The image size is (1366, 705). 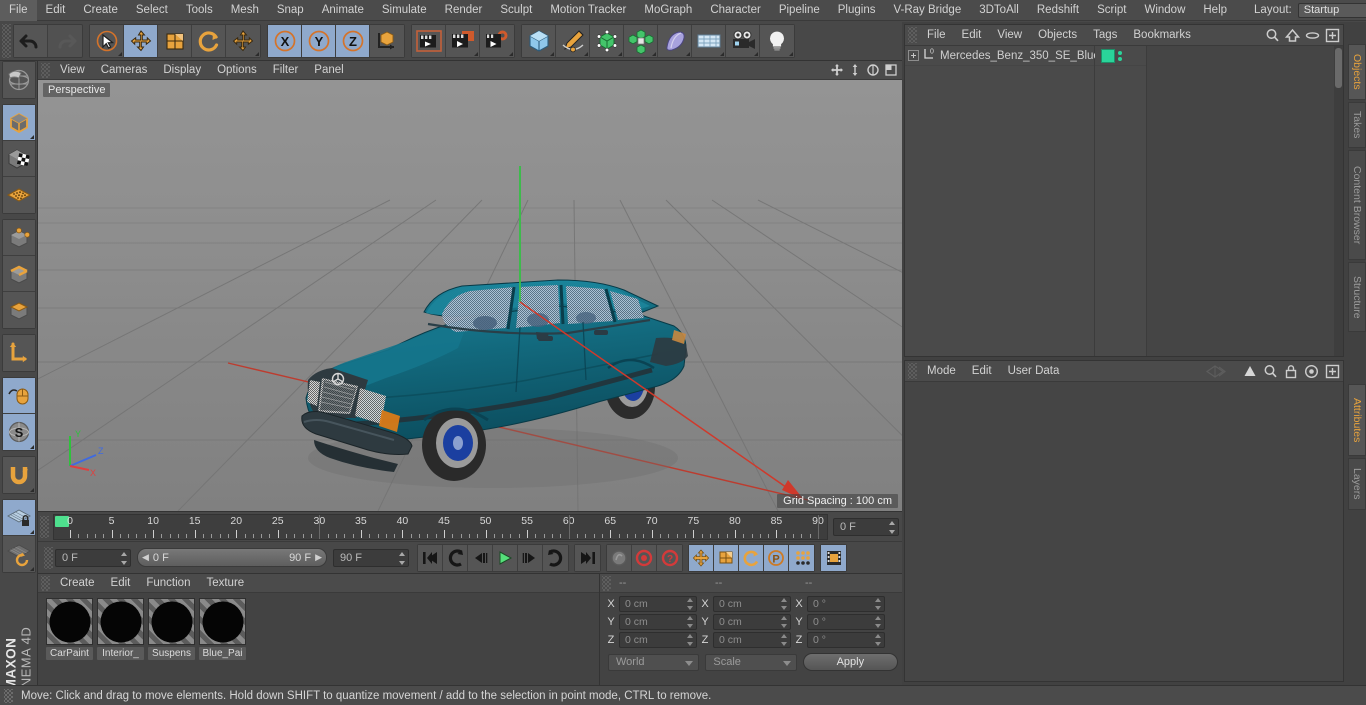 What do you see at coordinates (1357, 297) in the screenshot?
I see `dock-tab-structure: Structure` at bounding box center [1357, 297].